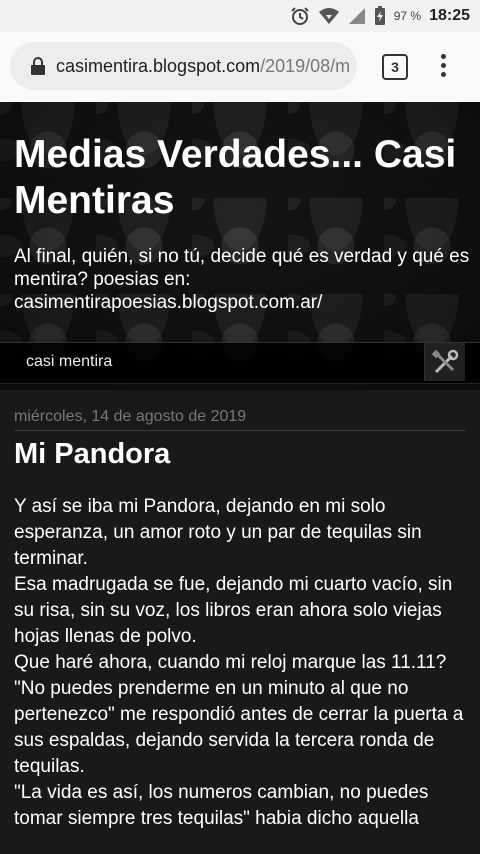 The image size is (480, 854). What do you see at coordinates (443, 67) in the screenshot?
I see `overflow-menu-icon` at bounding box center [443, 67].